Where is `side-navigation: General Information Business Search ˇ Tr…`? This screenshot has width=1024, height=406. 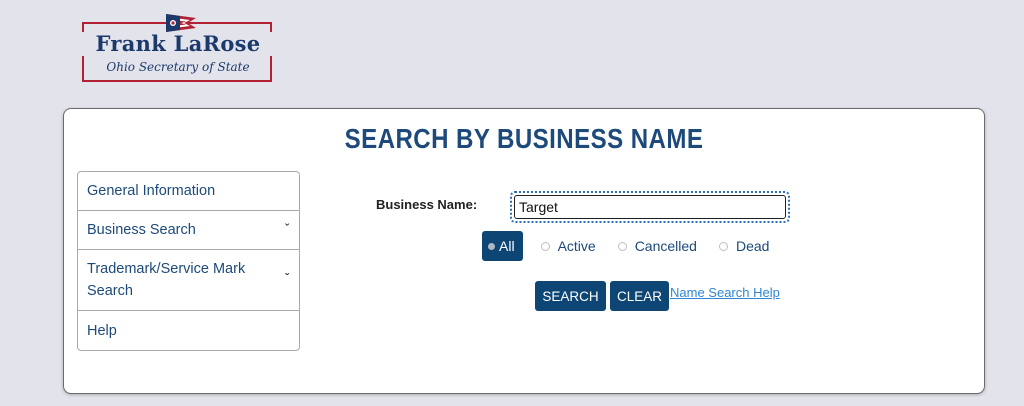 side-navigation: General Information Business Search ˇ Tr… is located at coordinates (188, 261).